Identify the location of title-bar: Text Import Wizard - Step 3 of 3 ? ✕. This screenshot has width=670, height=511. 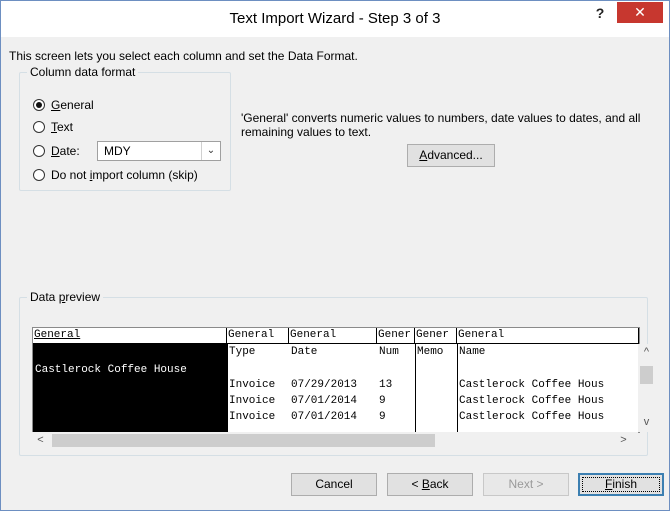
(335, 19).